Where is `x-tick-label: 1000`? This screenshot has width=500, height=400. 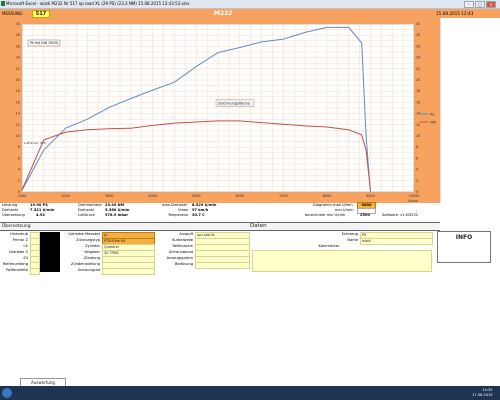 x-tick-label: 1000 is located at coordinates (22, 196).